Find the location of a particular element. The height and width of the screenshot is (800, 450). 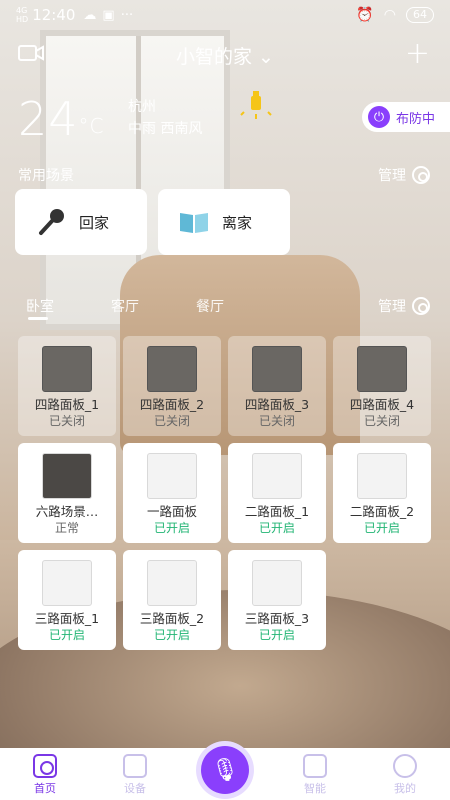

device-name: 一路面板 is located at coordinates (171, 511).